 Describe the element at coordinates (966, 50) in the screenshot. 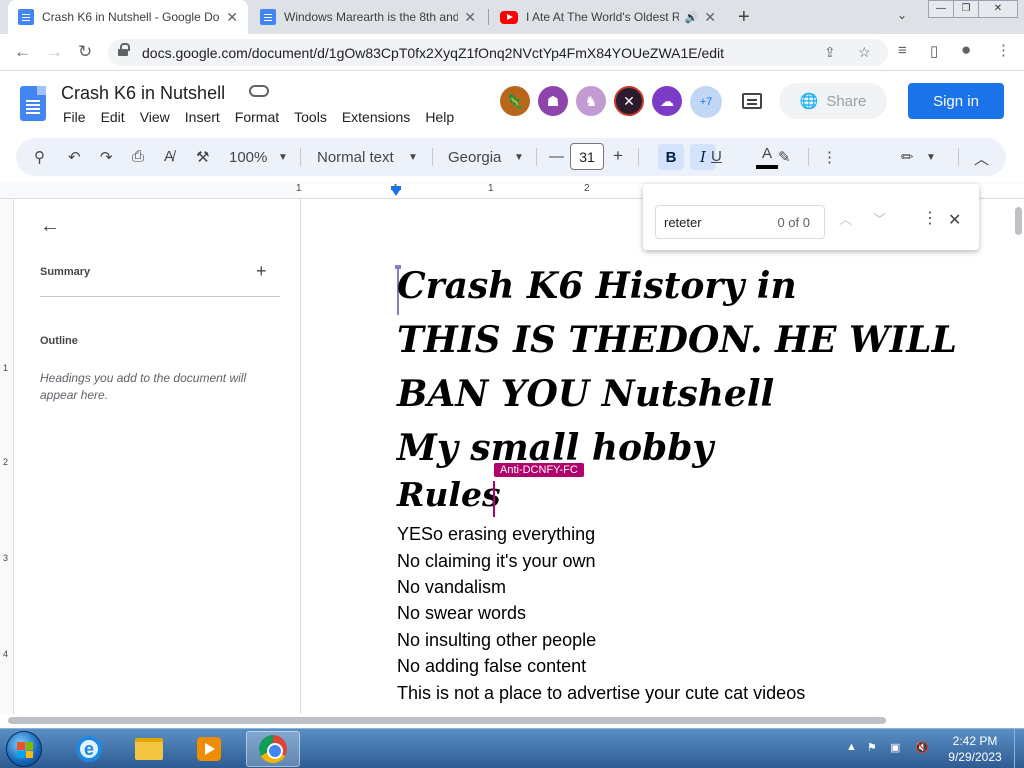

I see `profile-icon: ●` at that location.